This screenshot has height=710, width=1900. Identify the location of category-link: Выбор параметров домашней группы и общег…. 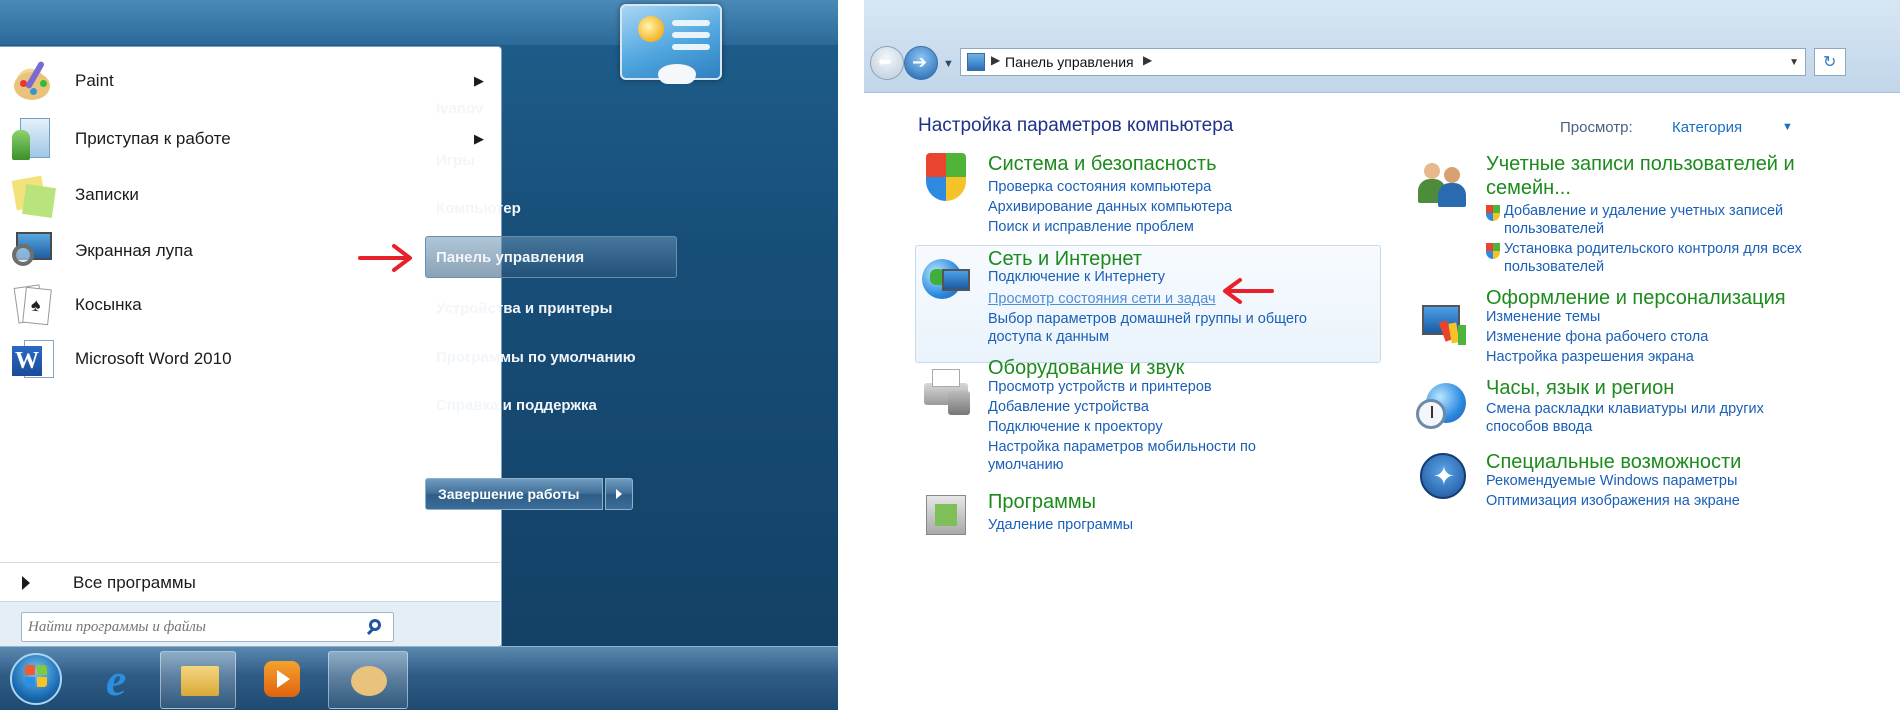
(1147, 319).